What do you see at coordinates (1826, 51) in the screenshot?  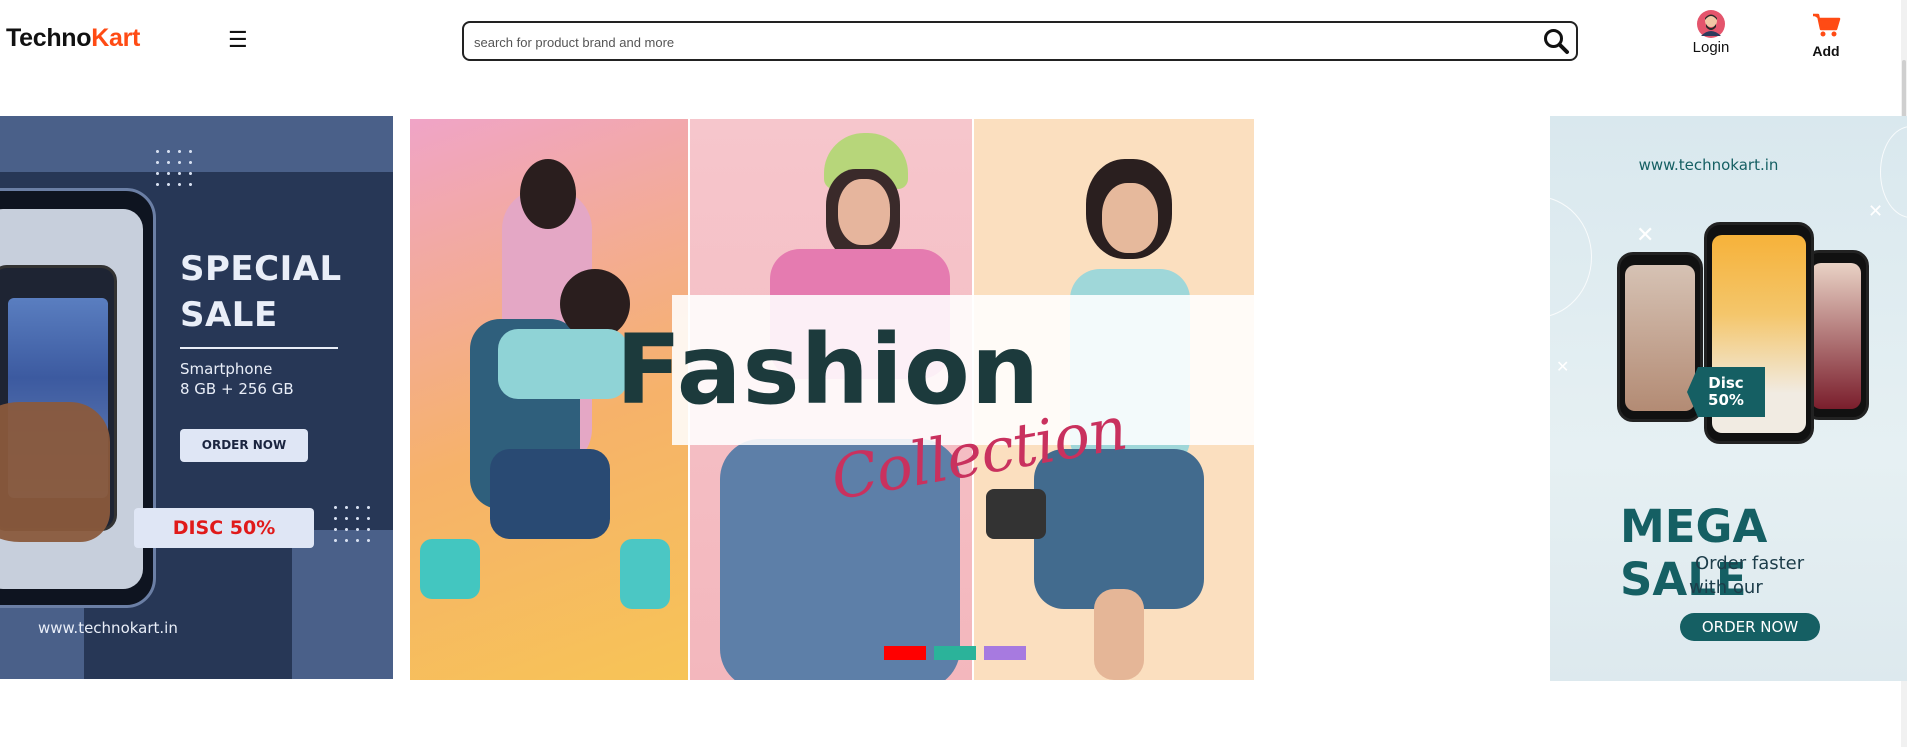 I see `cart-label: Add` at bounding box center [1826, 51].